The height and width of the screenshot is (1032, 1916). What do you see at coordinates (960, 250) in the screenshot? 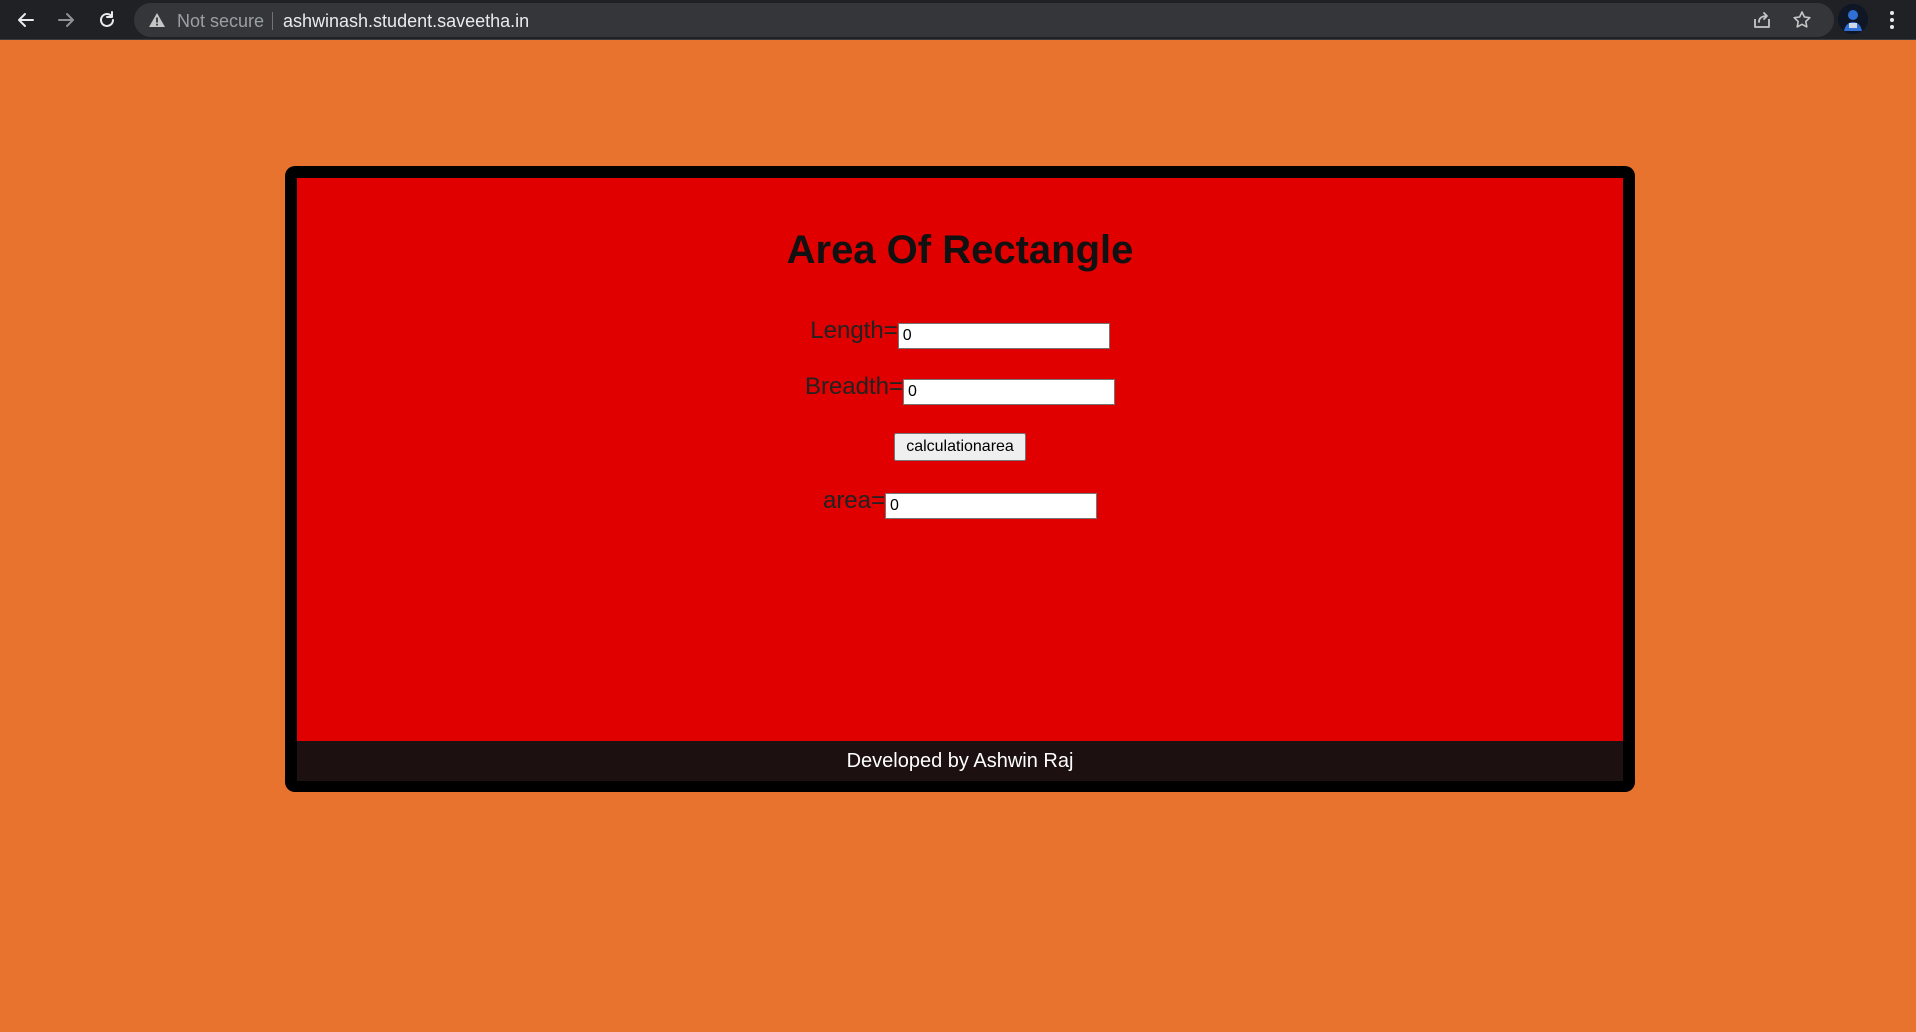
I see `page-title: Area Of Rectangle` at bounding box center [960, 250].